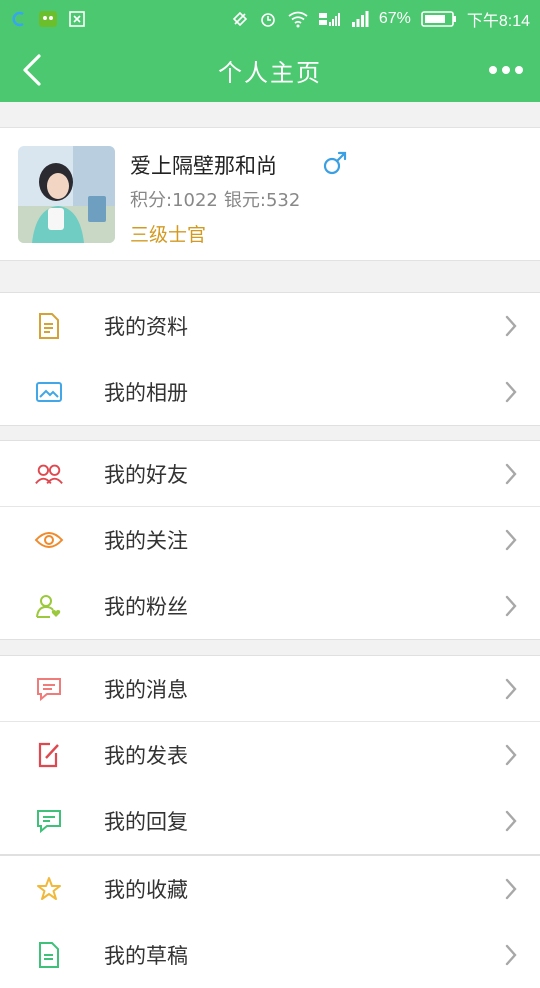 This screenshot has width=540, height=988. Describe the element at coordinates (19, 19) in the screenshot. I see `browser-notification-icon` at that location.